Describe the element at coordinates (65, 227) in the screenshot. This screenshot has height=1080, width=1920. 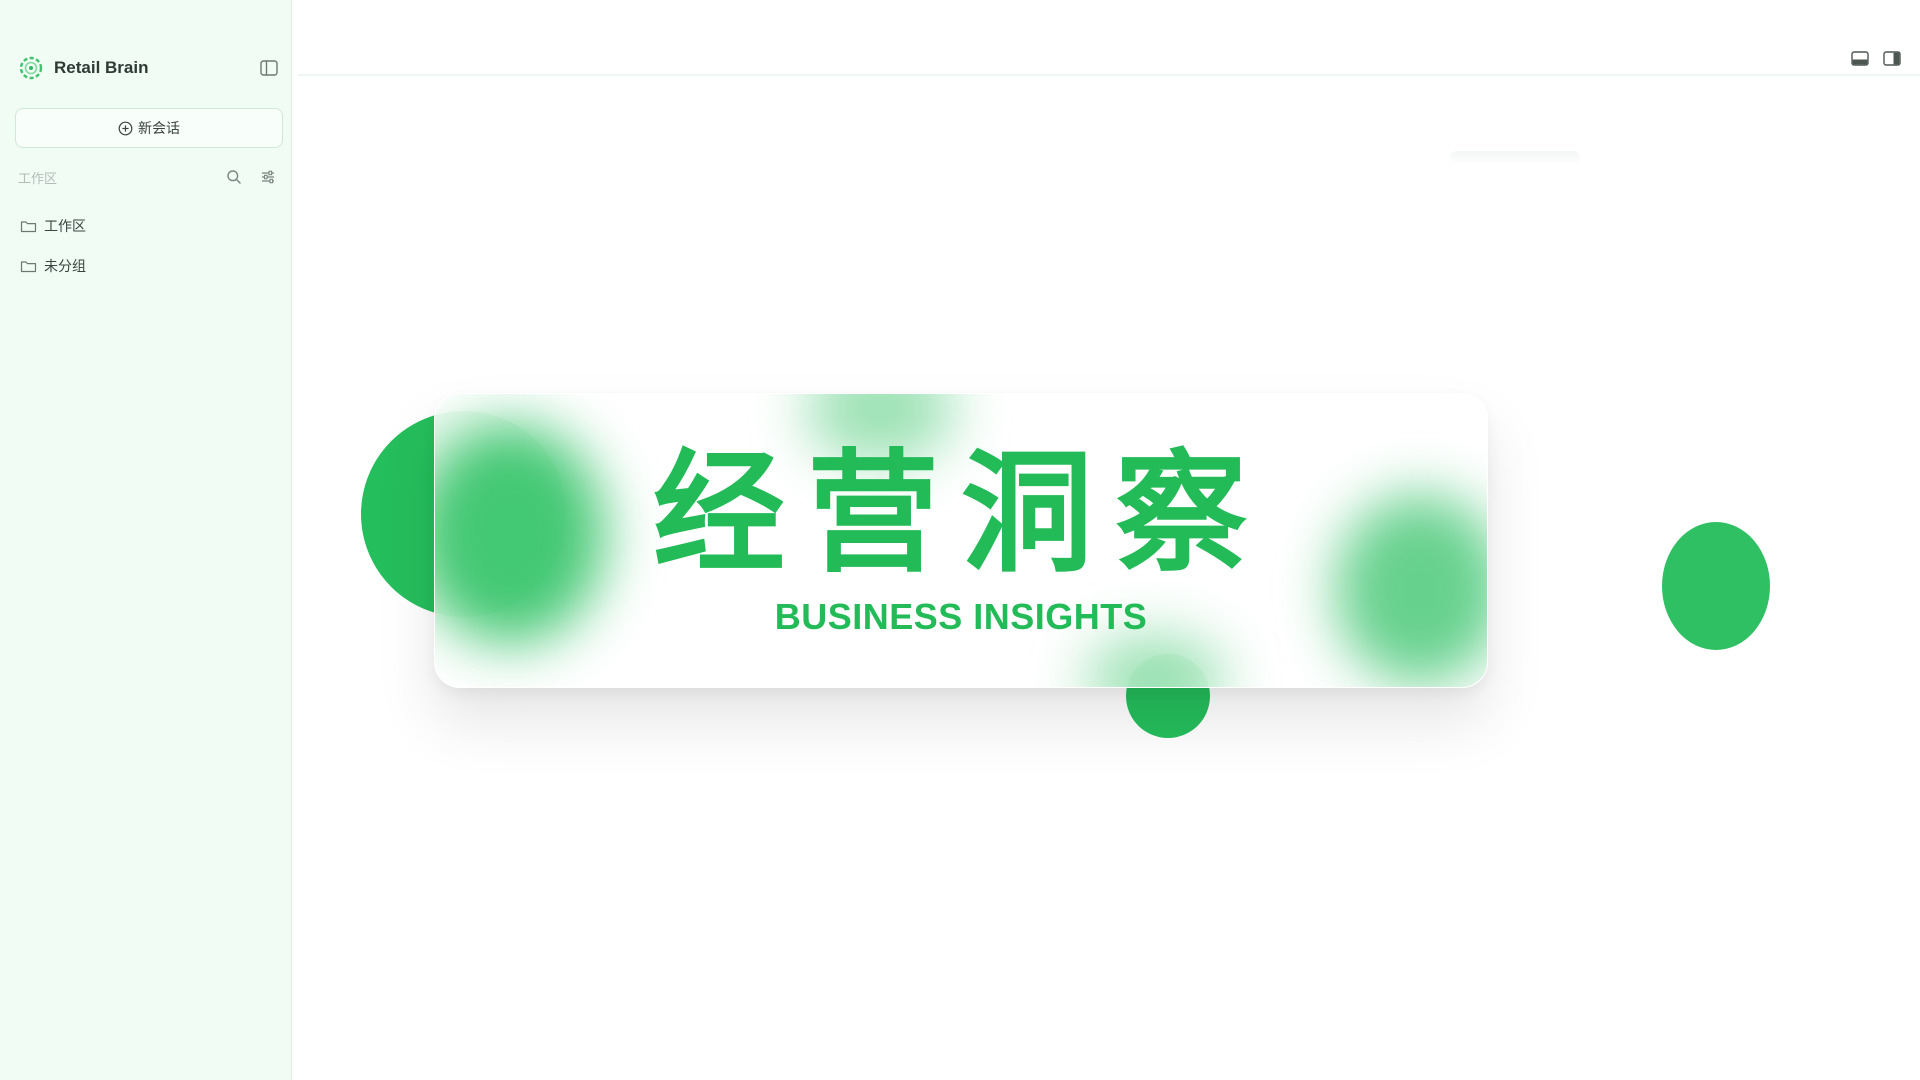
I see `folder-label: 工作区` at that location.